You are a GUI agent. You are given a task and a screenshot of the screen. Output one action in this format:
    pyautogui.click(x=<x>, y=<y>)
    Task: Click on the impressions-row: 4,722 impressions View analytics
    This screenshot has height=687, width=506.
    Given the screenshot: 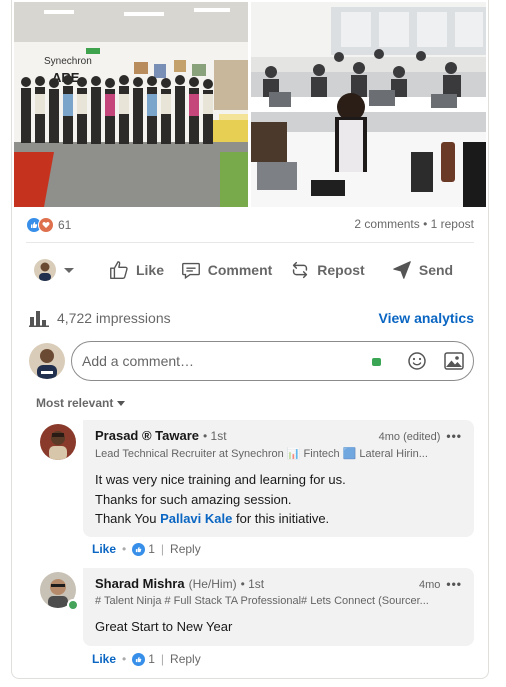 What is the action you would take?
    pyautogui.click(x=251, y=318)
    